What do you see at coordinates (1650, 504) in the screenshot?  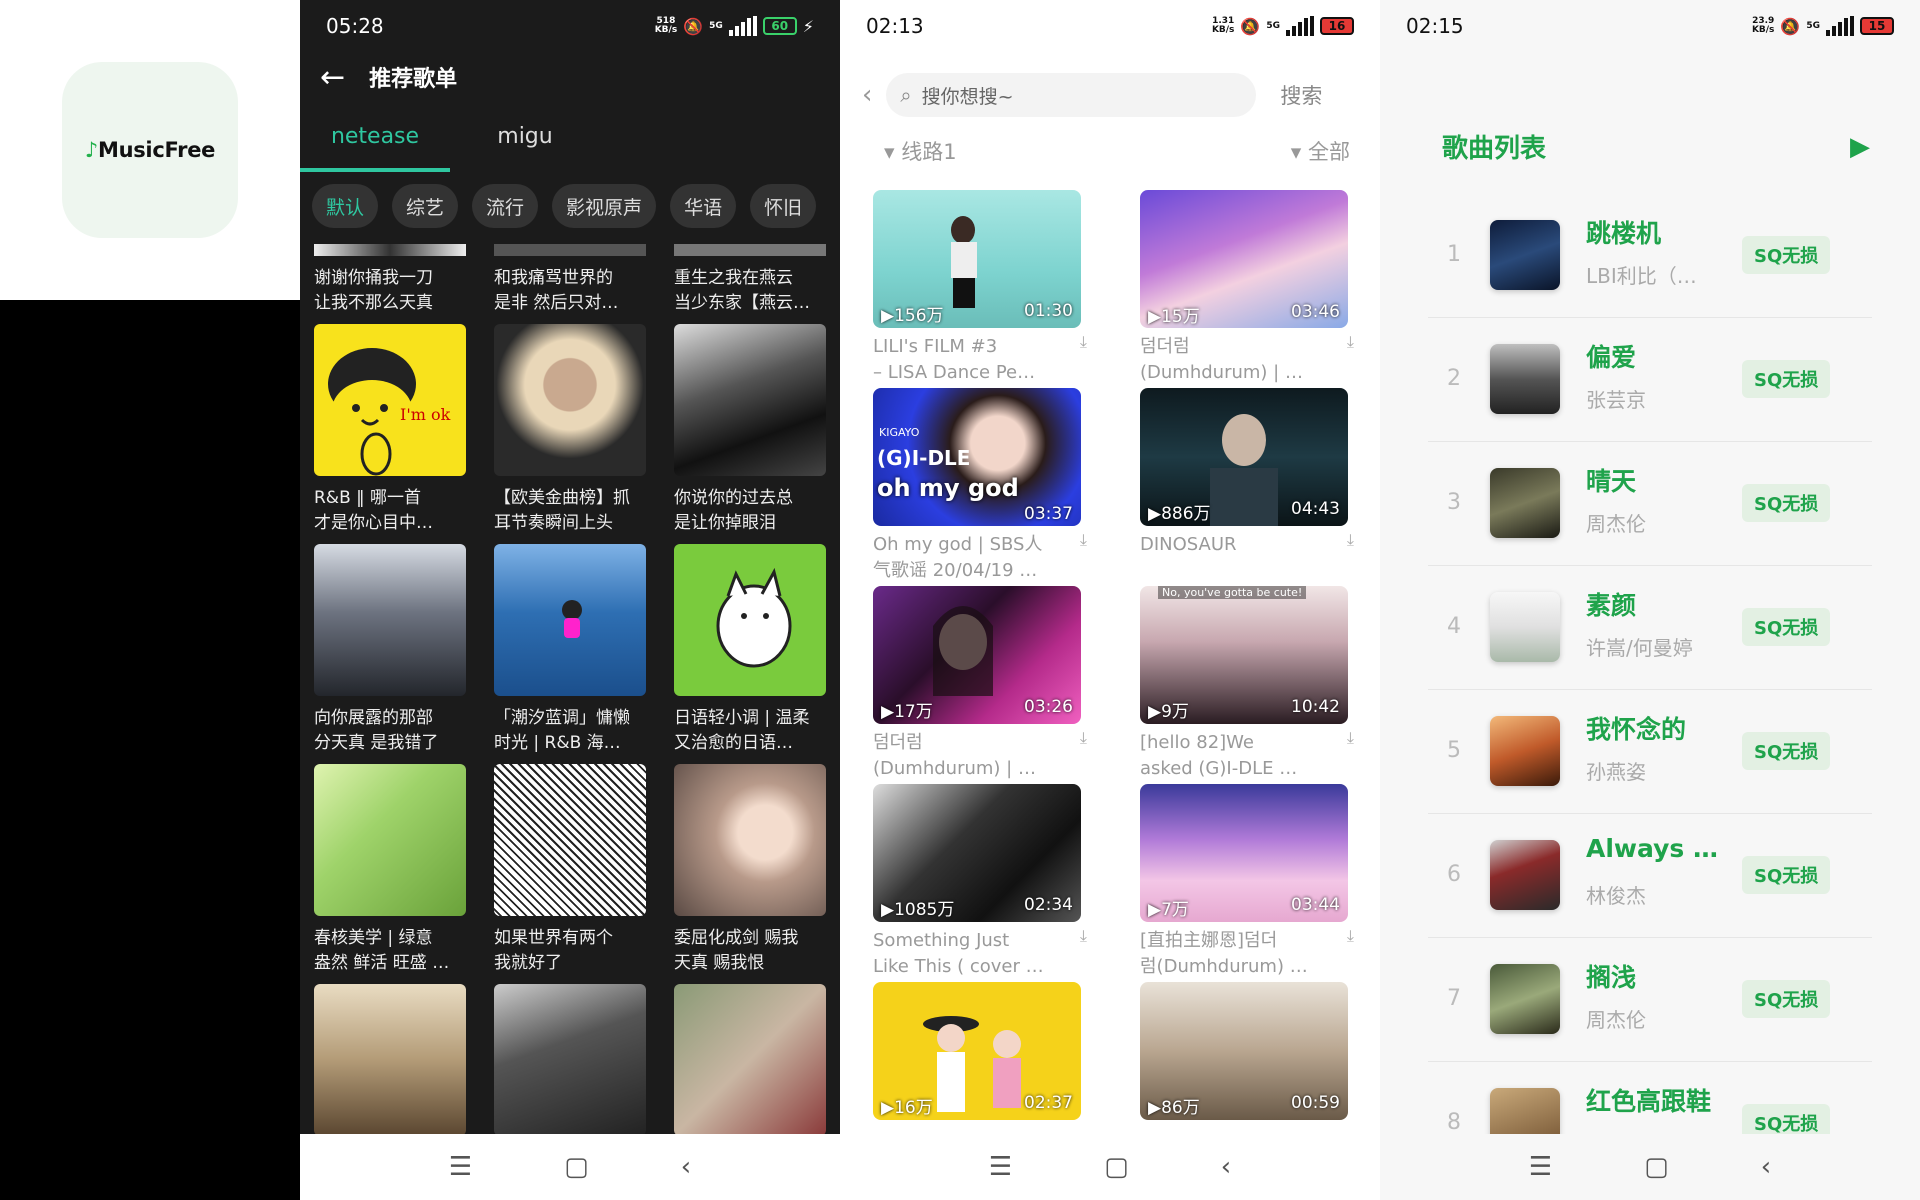 I see `song-row: 3 晴天 周杰伦 SQ无损` at bounding box center [1650, 504].